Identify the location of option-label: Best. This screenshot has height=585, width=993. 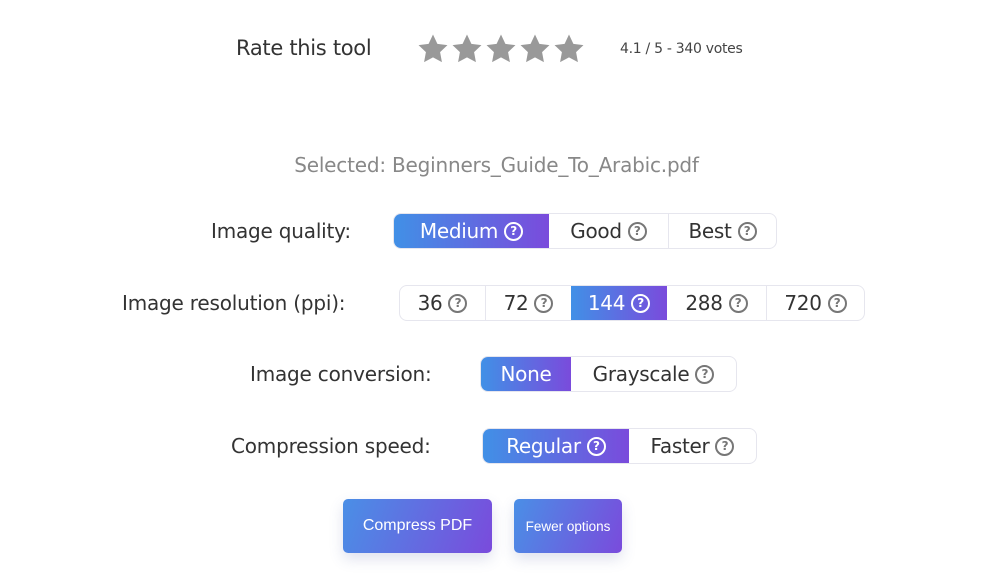
(710, 231).